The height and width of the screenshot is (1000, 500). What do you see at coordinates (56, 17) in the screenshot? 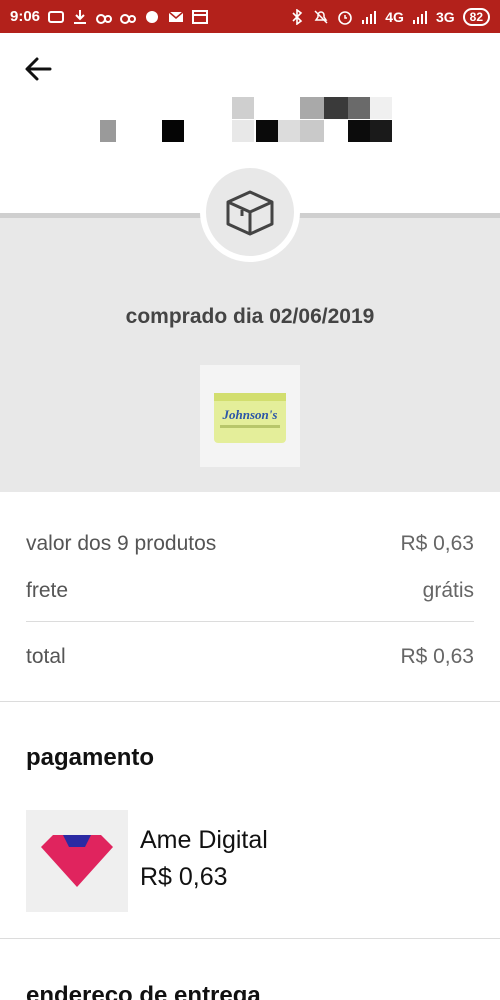
I see `notification-icon` at bounding box center [56, 17].